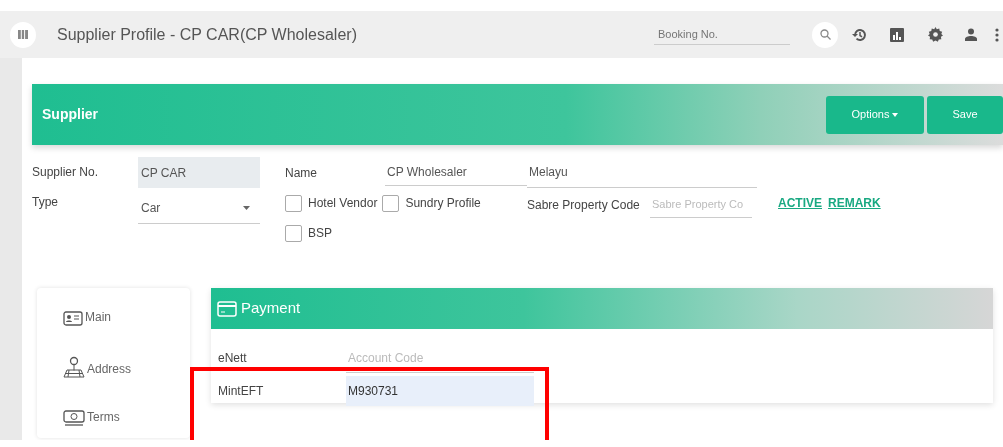 This screenshot has width=1003, height=447. What do you see at coordinates (301, 173) in the screenshot?
I see `field-label: Name` at bounding box center [301, 173].